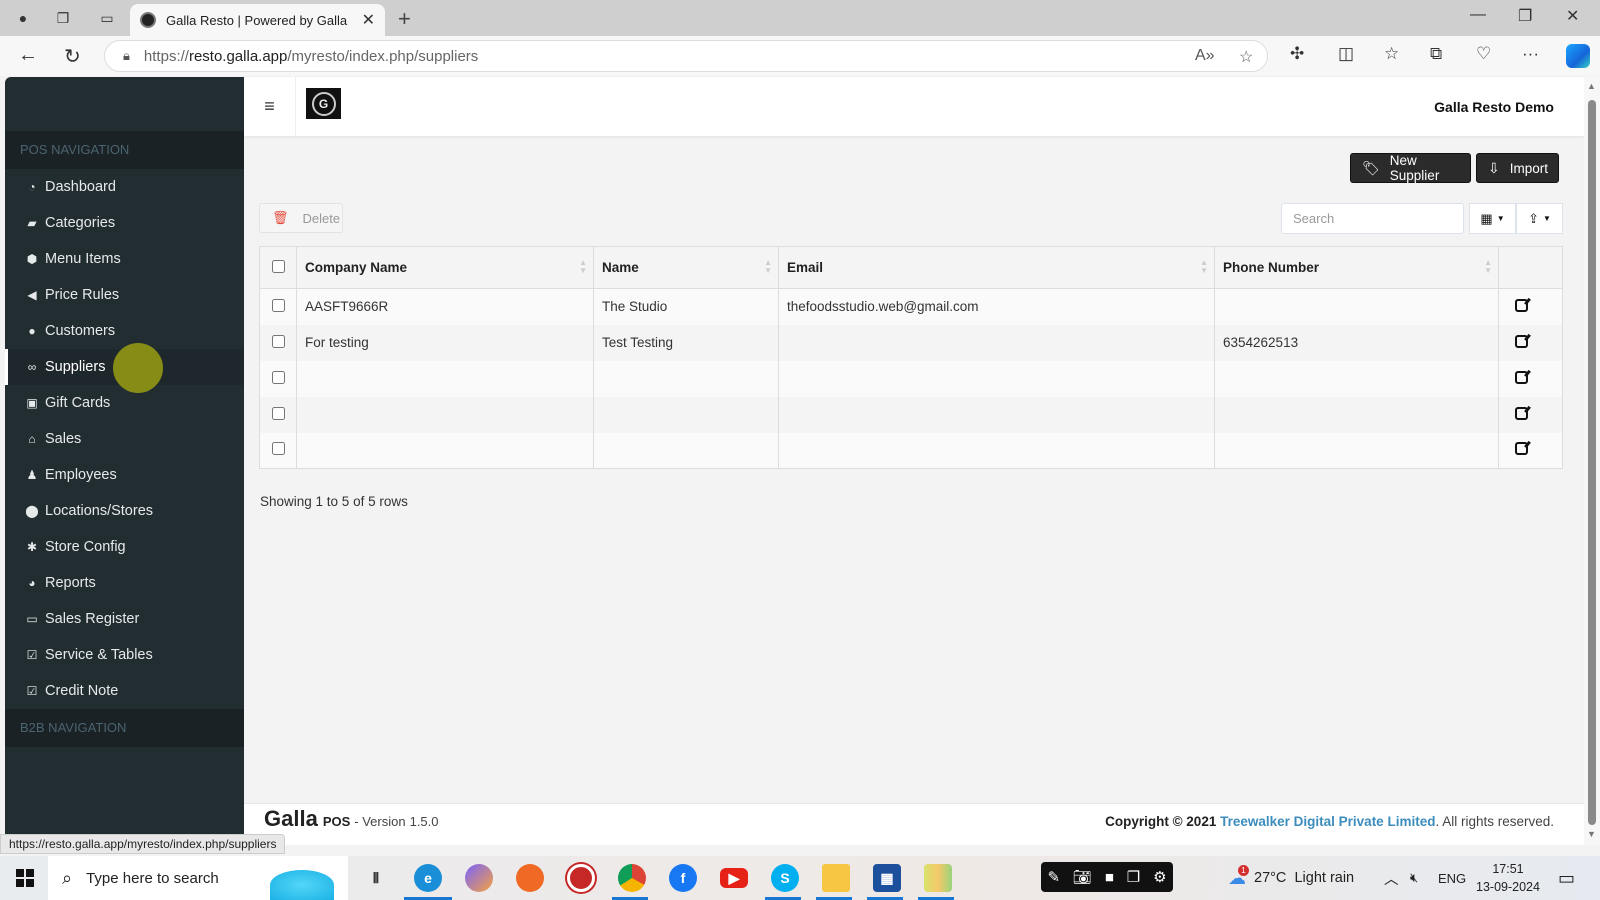 The width and height of the screenshot is (1600, 900). Describe the element at coordinates (734, 878) in the screenshot. I see `youtube-icon: ▶` at that location.